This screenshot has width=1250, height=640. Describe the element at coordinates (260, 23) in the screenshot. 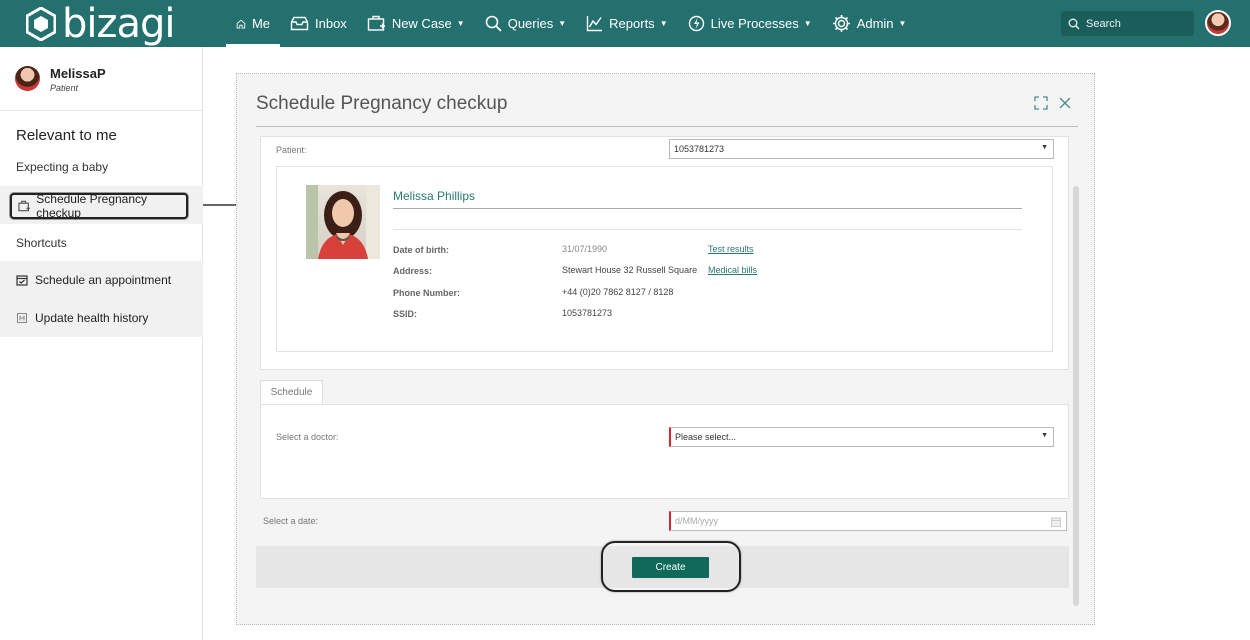

I see `nav-me-label: Me` at that location.